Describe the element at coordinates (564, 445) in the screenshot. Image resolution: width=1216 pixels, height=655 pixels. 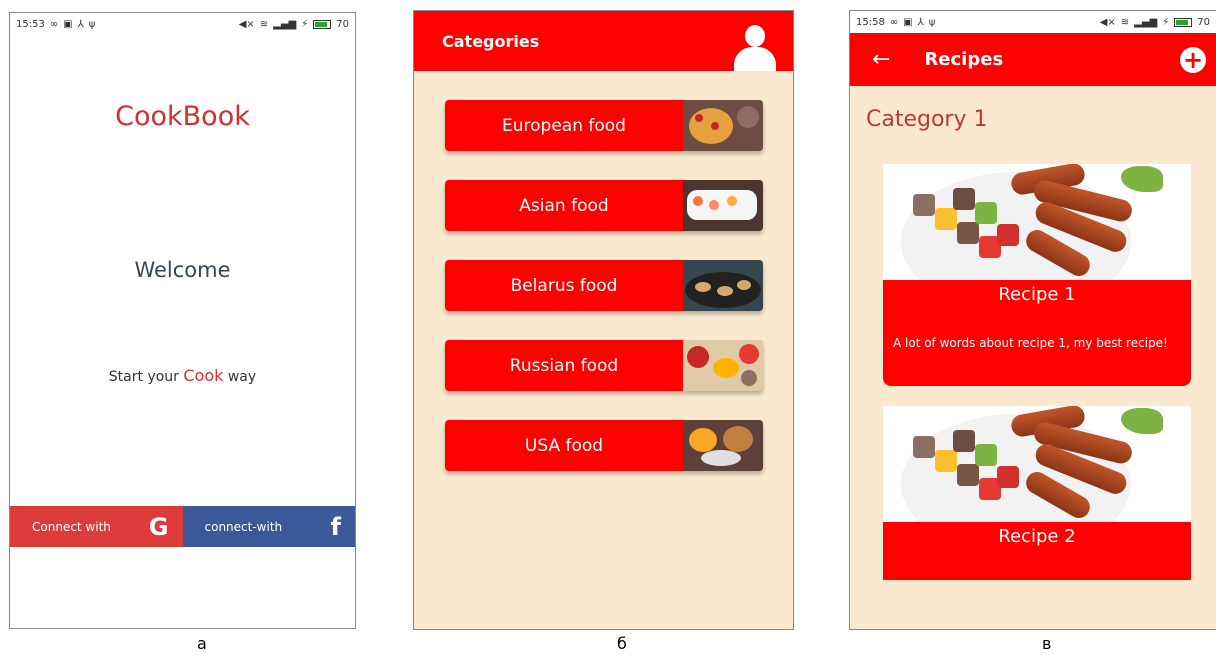
I see `category-label: USA food` at that location.